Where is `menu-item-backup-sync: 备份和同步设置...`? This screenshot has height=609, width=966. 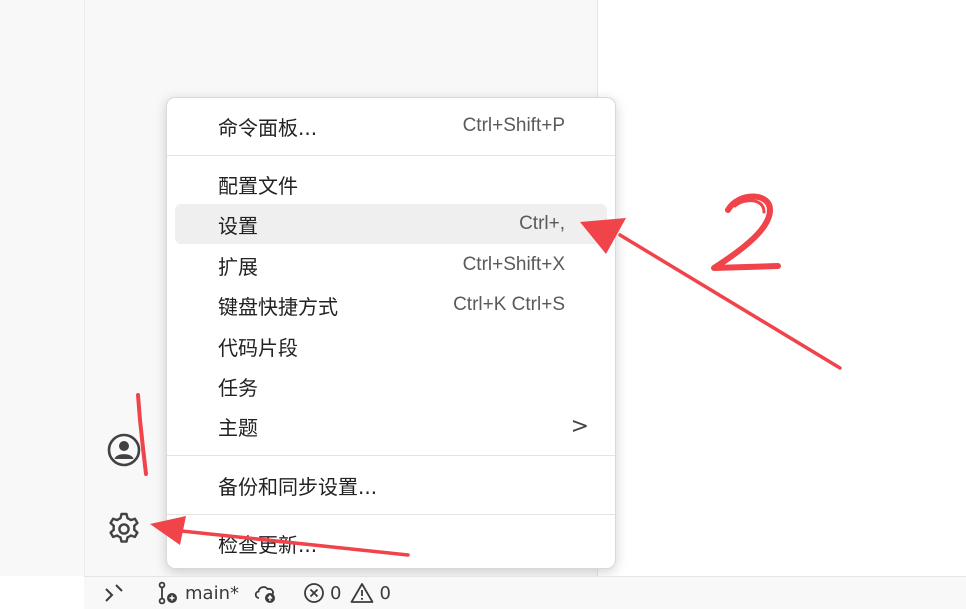 menu-item-backup-sync: 备份和同步设置... is located at coordinates (391, 485).